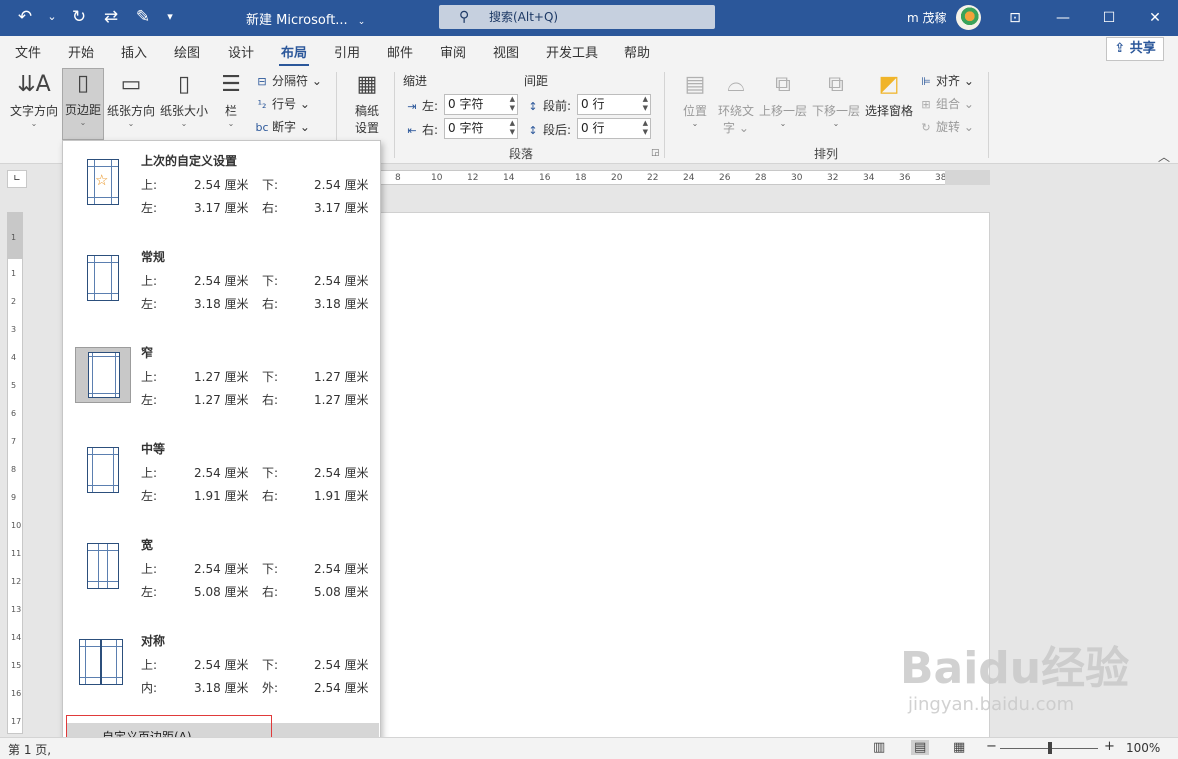 The image size is (1178, 759). What do you see at coordinates (149, 377) in the screenshot?
I see `top-label: 上:` at bounding box center [149, 377].